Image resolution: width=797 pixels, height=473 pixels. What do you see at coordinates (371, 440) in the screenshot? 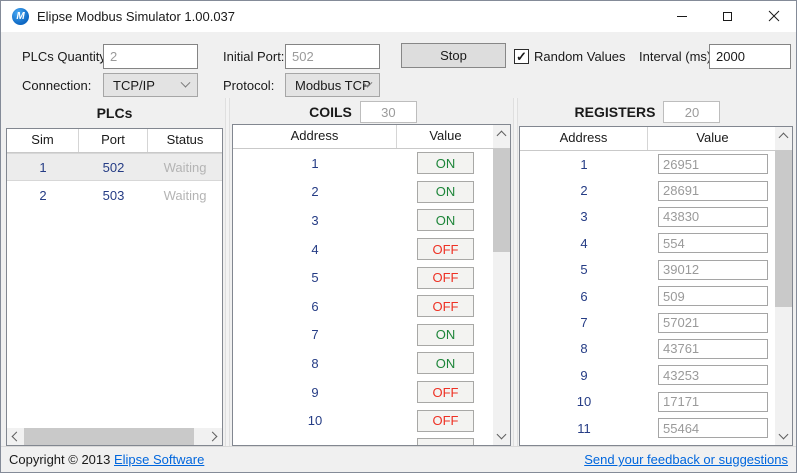
I see `coil-row-partial` at bounding box center [371, 440].